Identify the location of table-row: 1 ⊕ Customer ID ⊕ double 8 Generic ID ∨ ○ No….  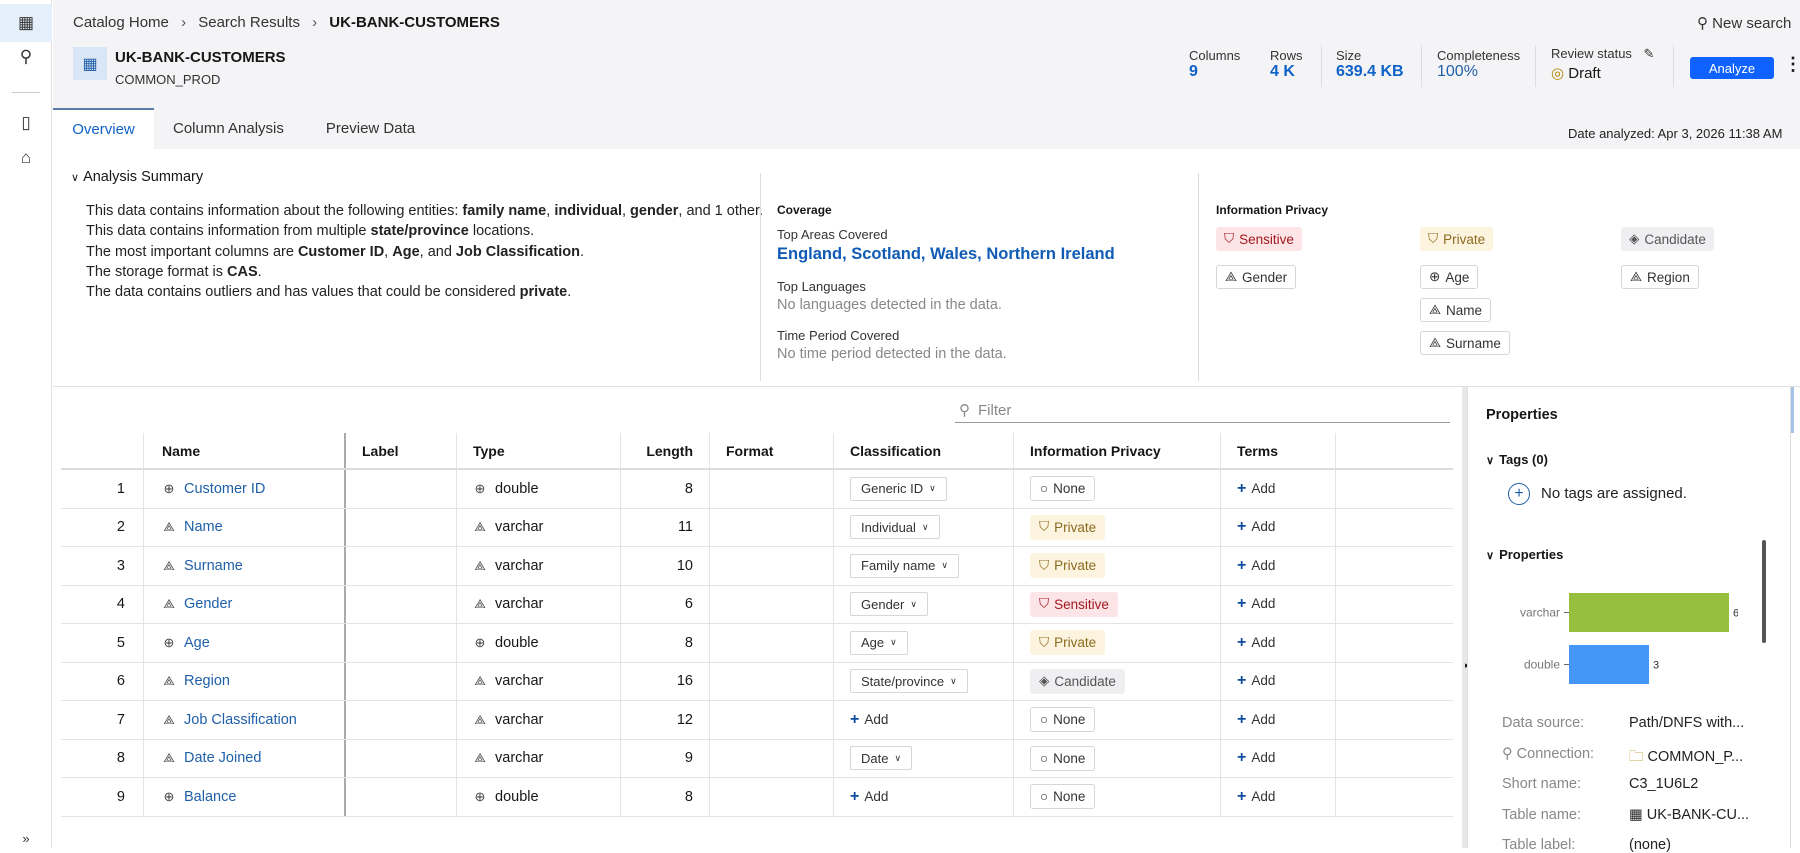
(757, 489).